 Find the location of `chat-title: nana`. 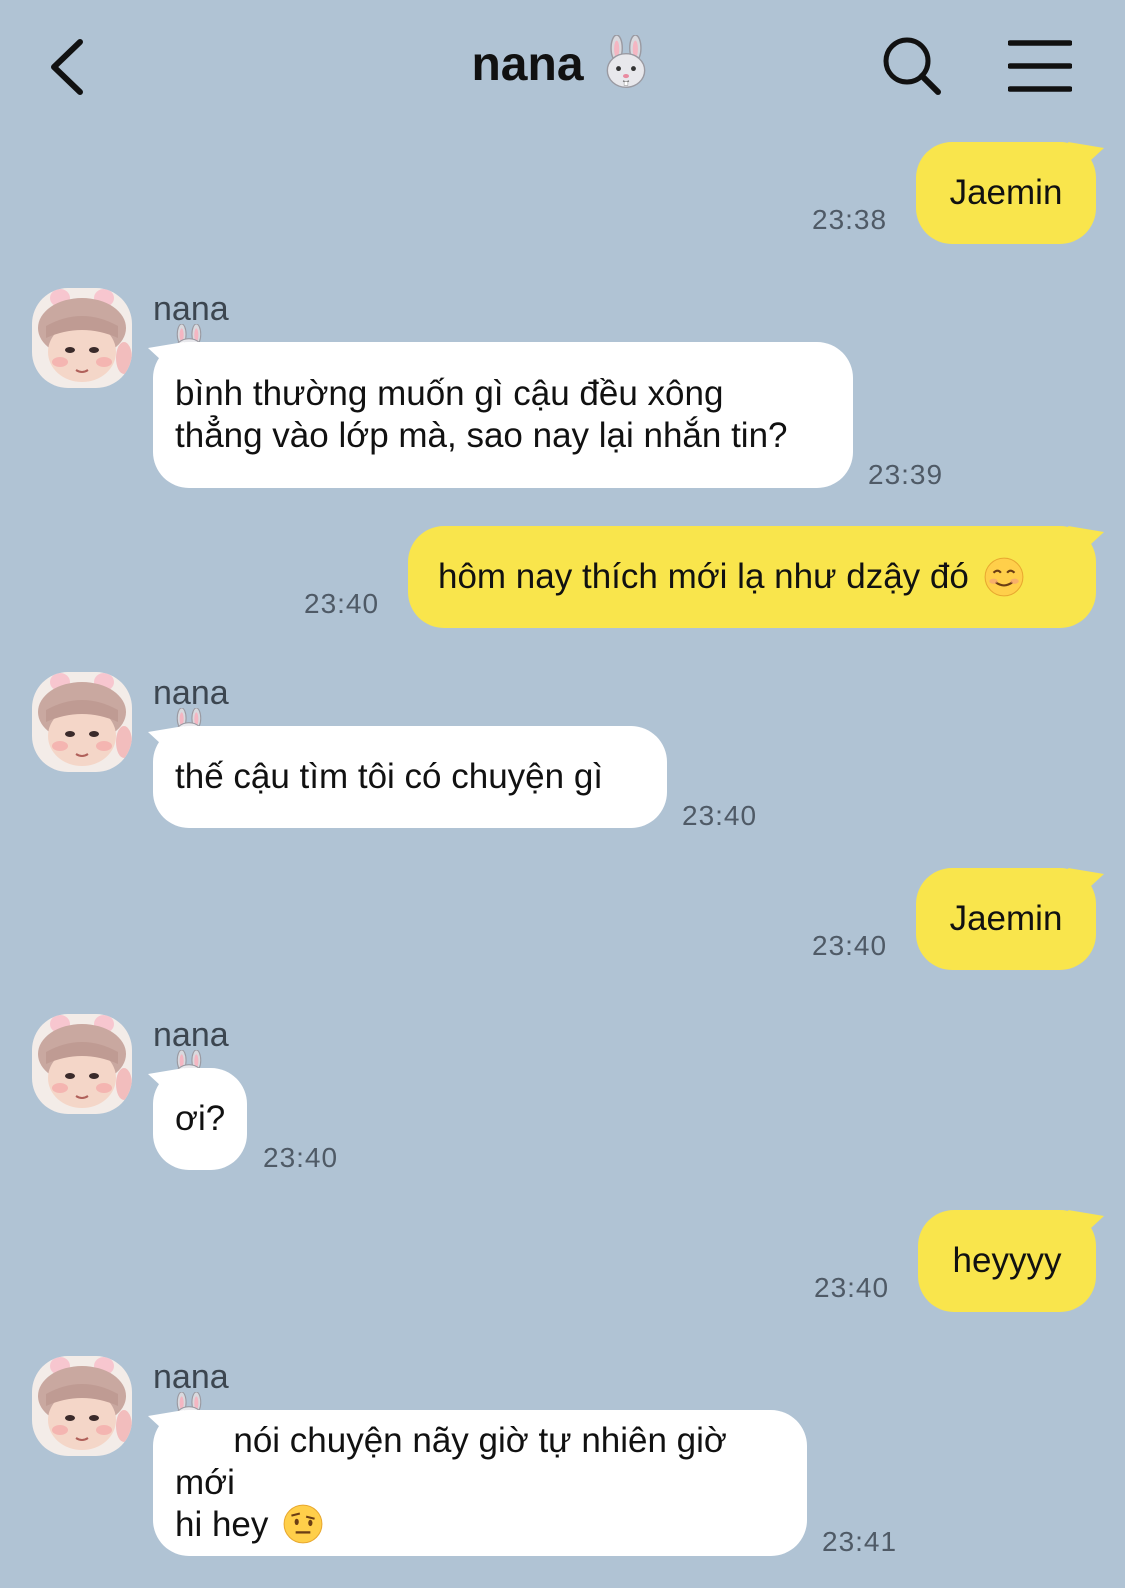

chat-title: nana is located at coordinates (527, 64).